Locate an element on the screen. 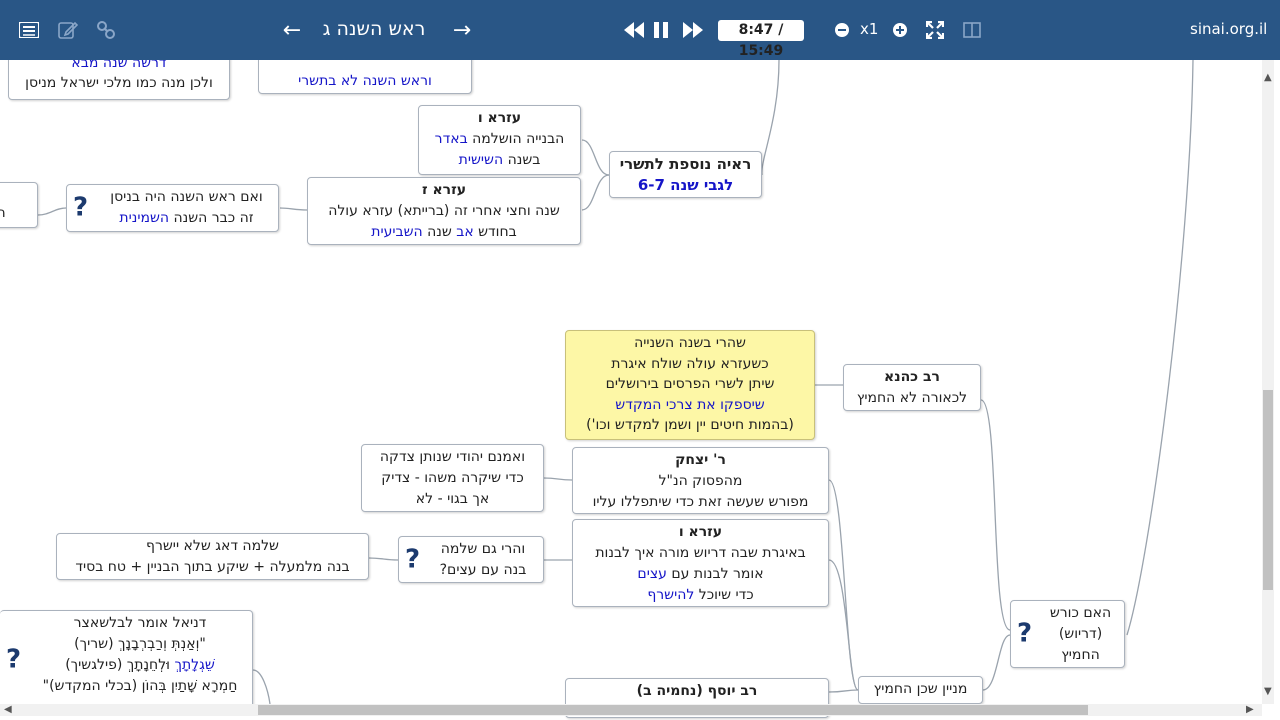 The width and height of the screenshot is (1280, 720). node-highlight: להישרף is located at coordinates (671, 595).